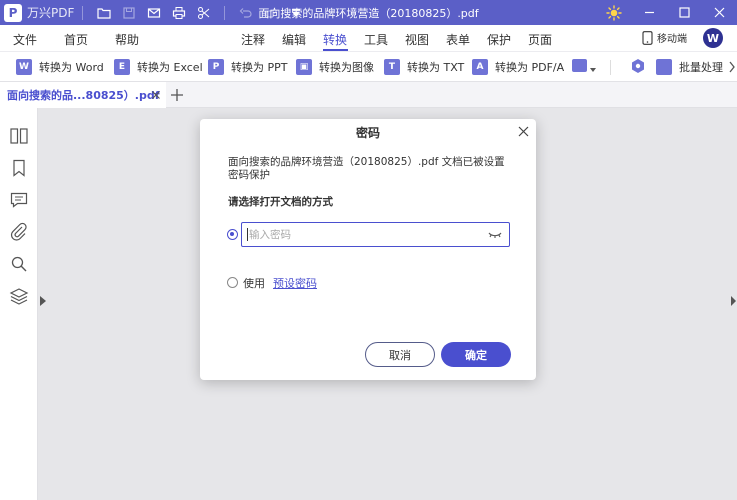 Image resolution: width=737 pixels, height=500 pixels. What do you see at coordinates (19, 264) in the screenshot?
I see `search-icon` at bounding box center [19, 264].